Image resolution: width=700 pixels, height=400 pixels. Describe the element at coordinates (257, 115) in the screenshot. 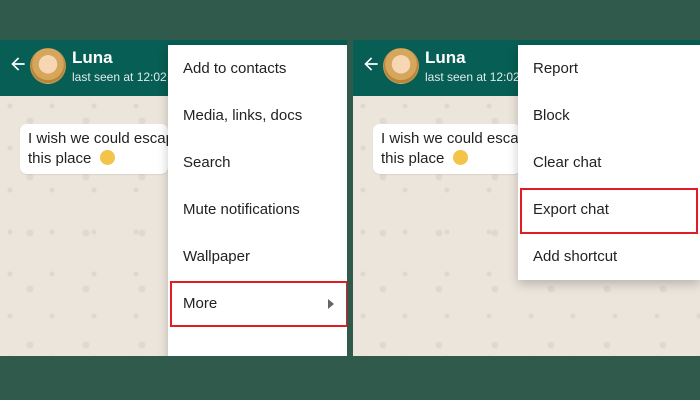

I see `menu-item-media-links-docs: Media, links, docs` at that location.